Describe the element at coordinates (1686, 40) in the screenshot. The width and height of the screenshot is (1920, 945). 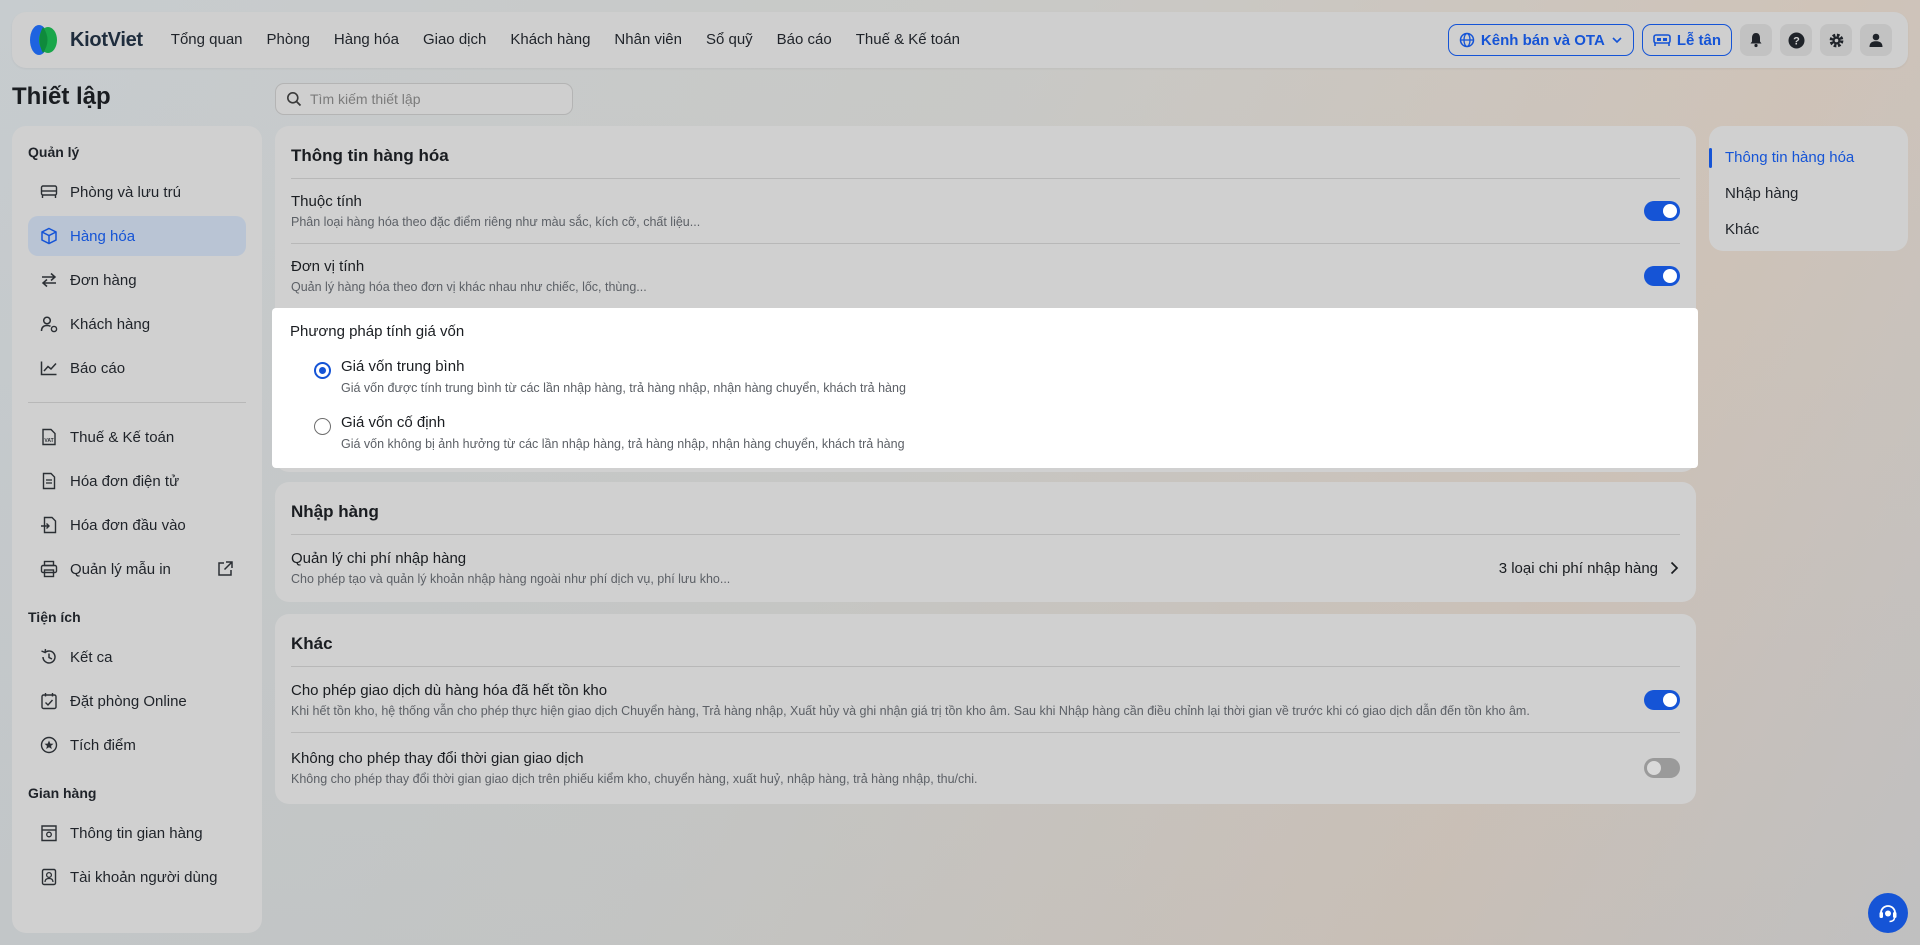
I see `reception-button: Lễ tân` at that location.